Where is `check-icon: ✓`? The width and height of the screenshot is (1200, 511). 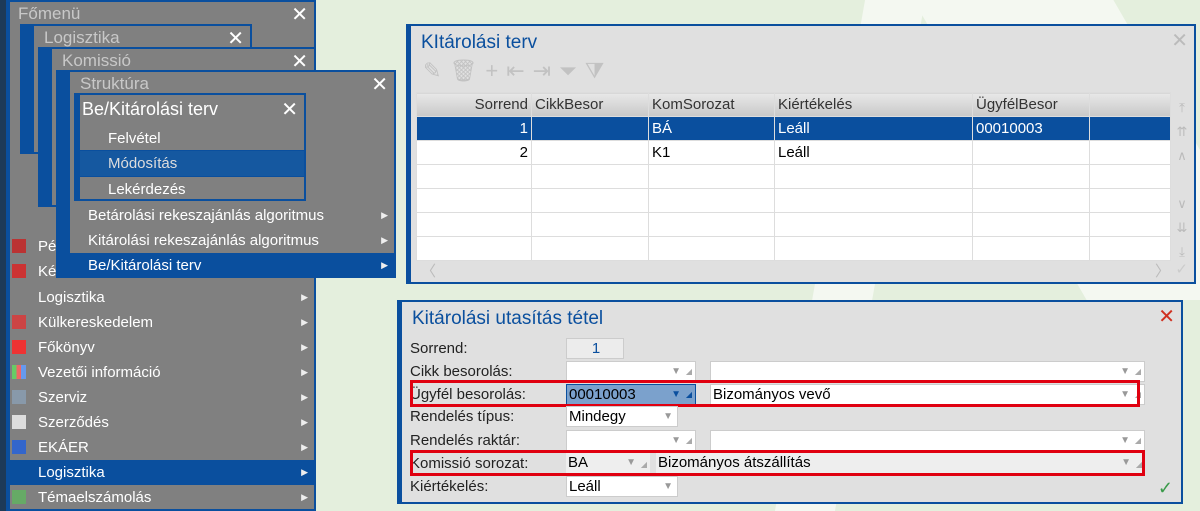 check-icon: ✓ is located at coordinates (1181, 269).